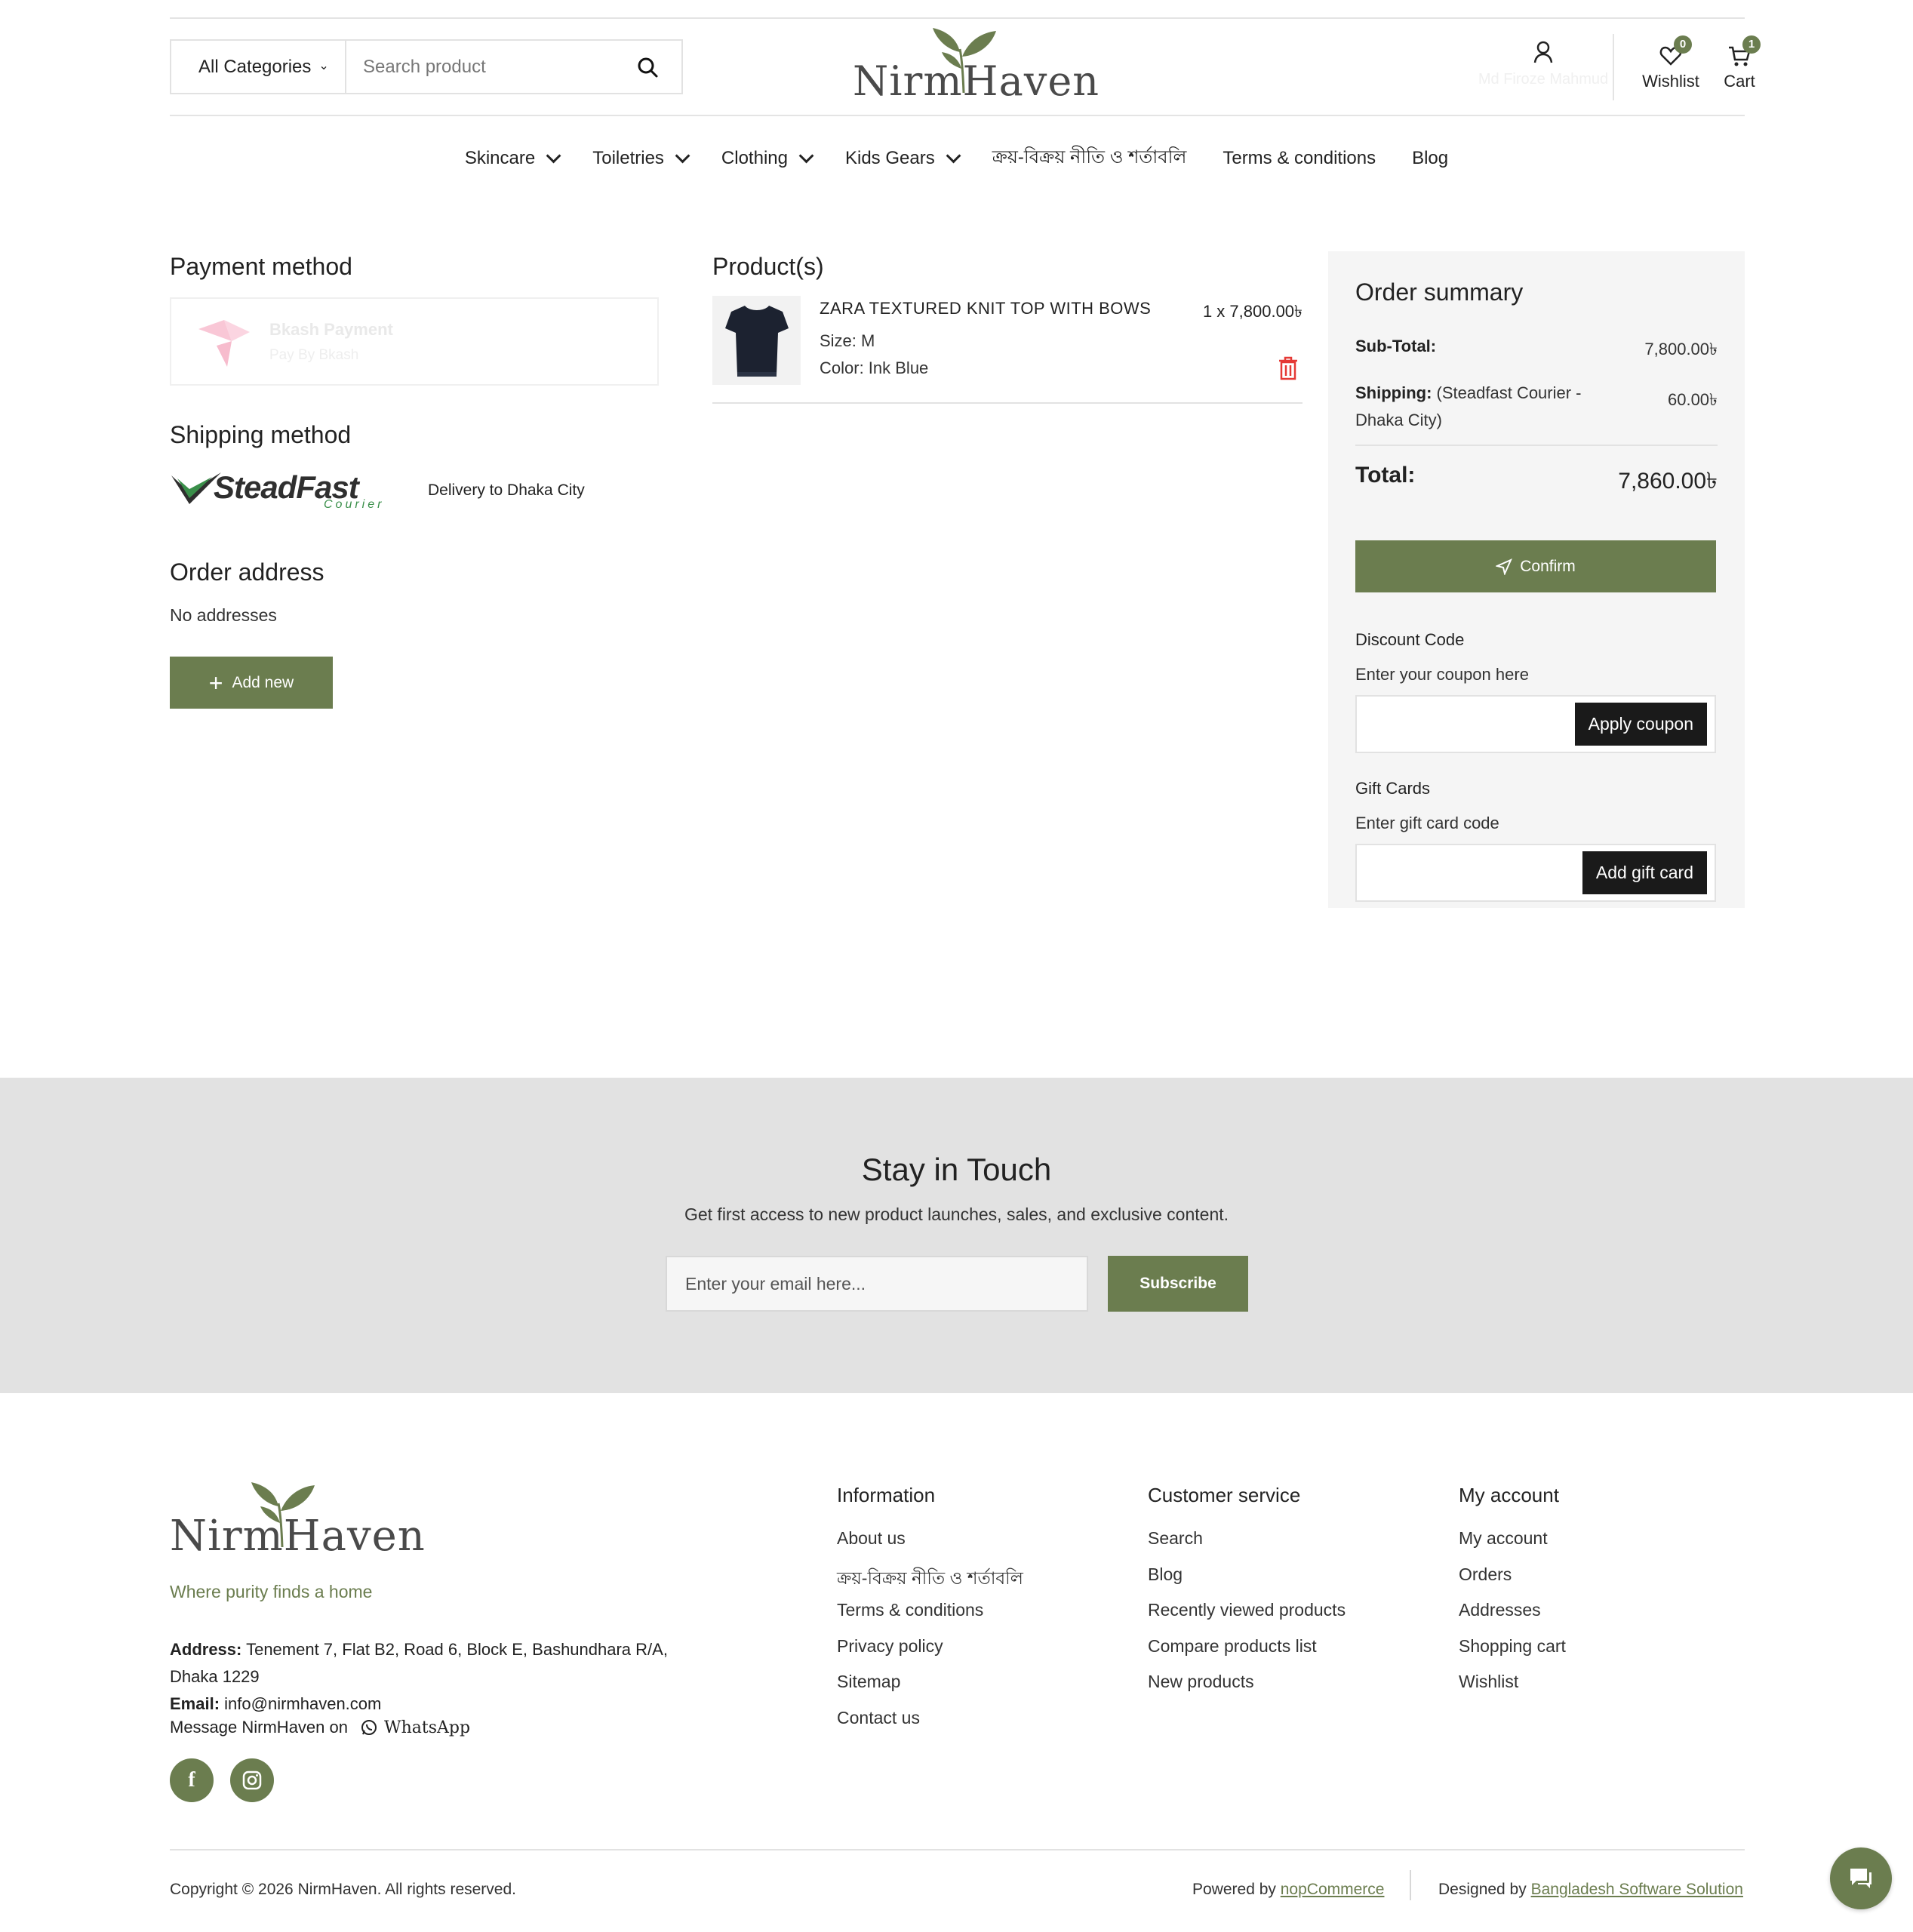 The image size is (1913, 1932). What do you see at coordinates (1442, 674) in the screenshot?
I see `discount-code-hint: Enter your coupon here` at bounding box center [1442, 674].